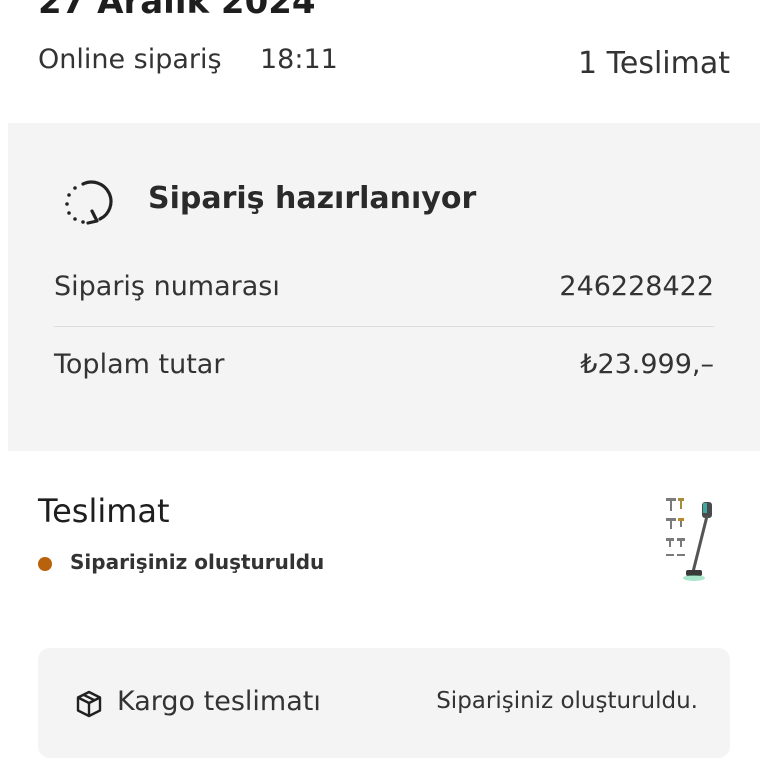  I want to click on shipping-method: Kargo teslimatı, so click(219, 701).